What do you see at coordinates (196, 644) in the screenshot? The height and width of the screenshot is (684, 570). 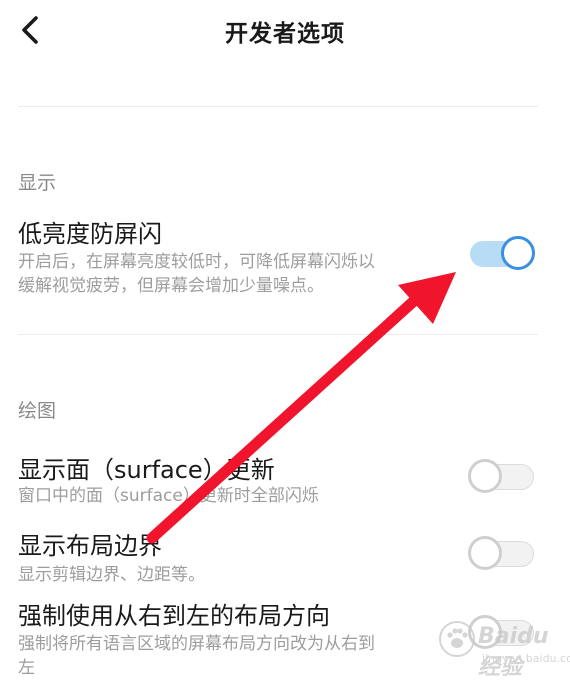 I see `setting-subtitle-line-1: 强制将所有语言区域的屏幕布局方向改为从右到` at bounding box center [196, 644].